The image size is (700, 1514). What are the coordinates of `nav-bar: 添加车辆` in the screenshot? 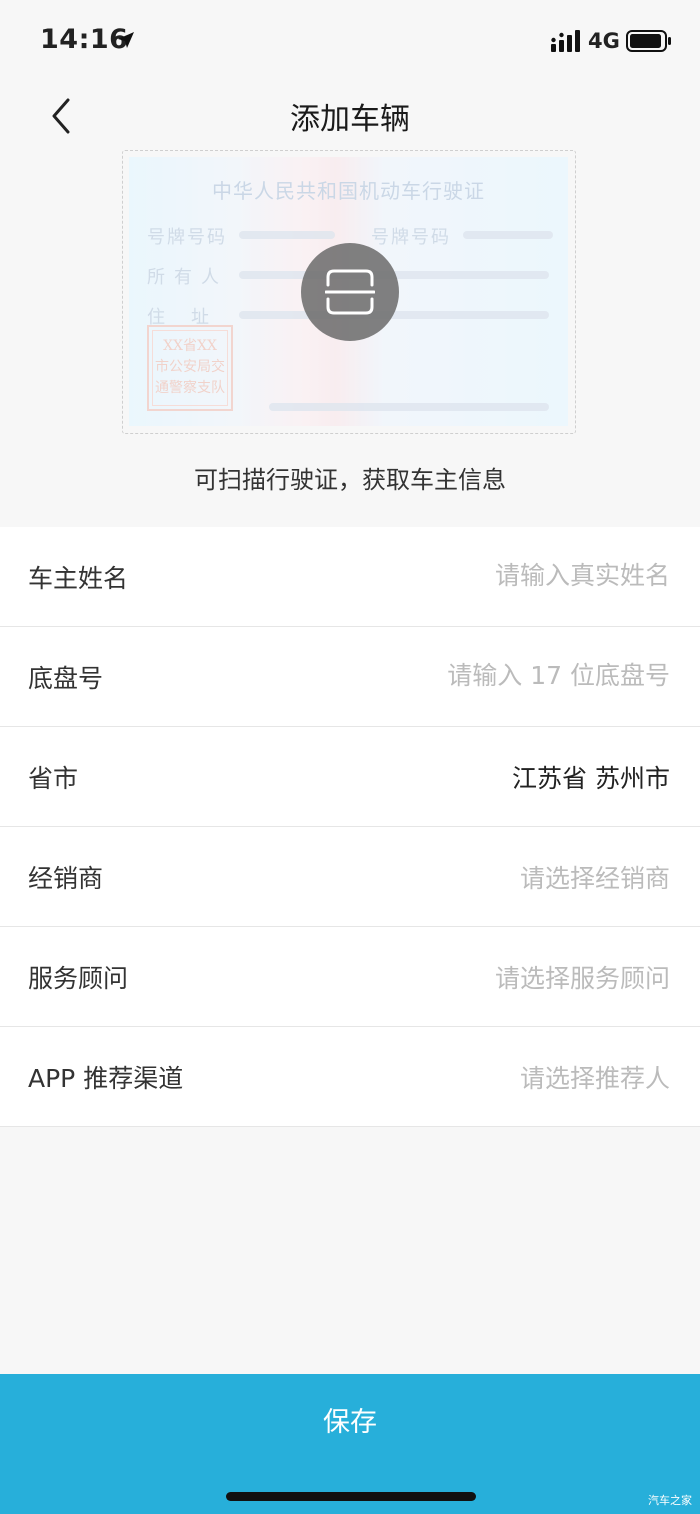 It's located at (350, 114).